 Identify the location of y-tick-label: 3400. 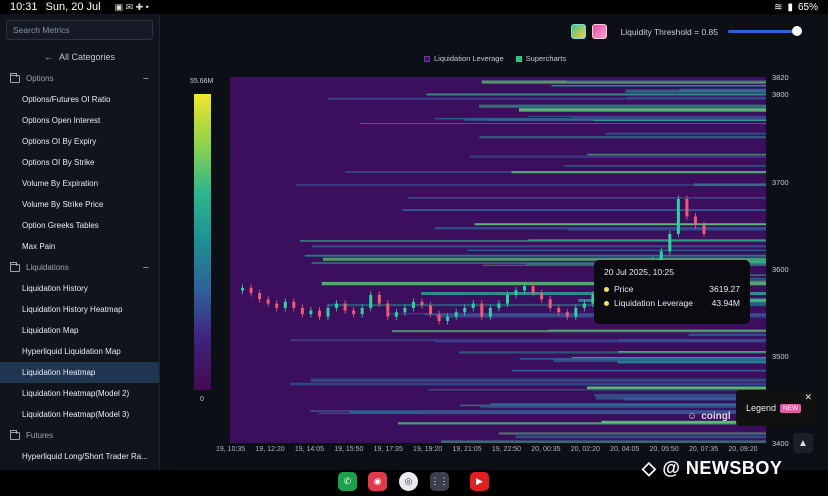
(780, 443).